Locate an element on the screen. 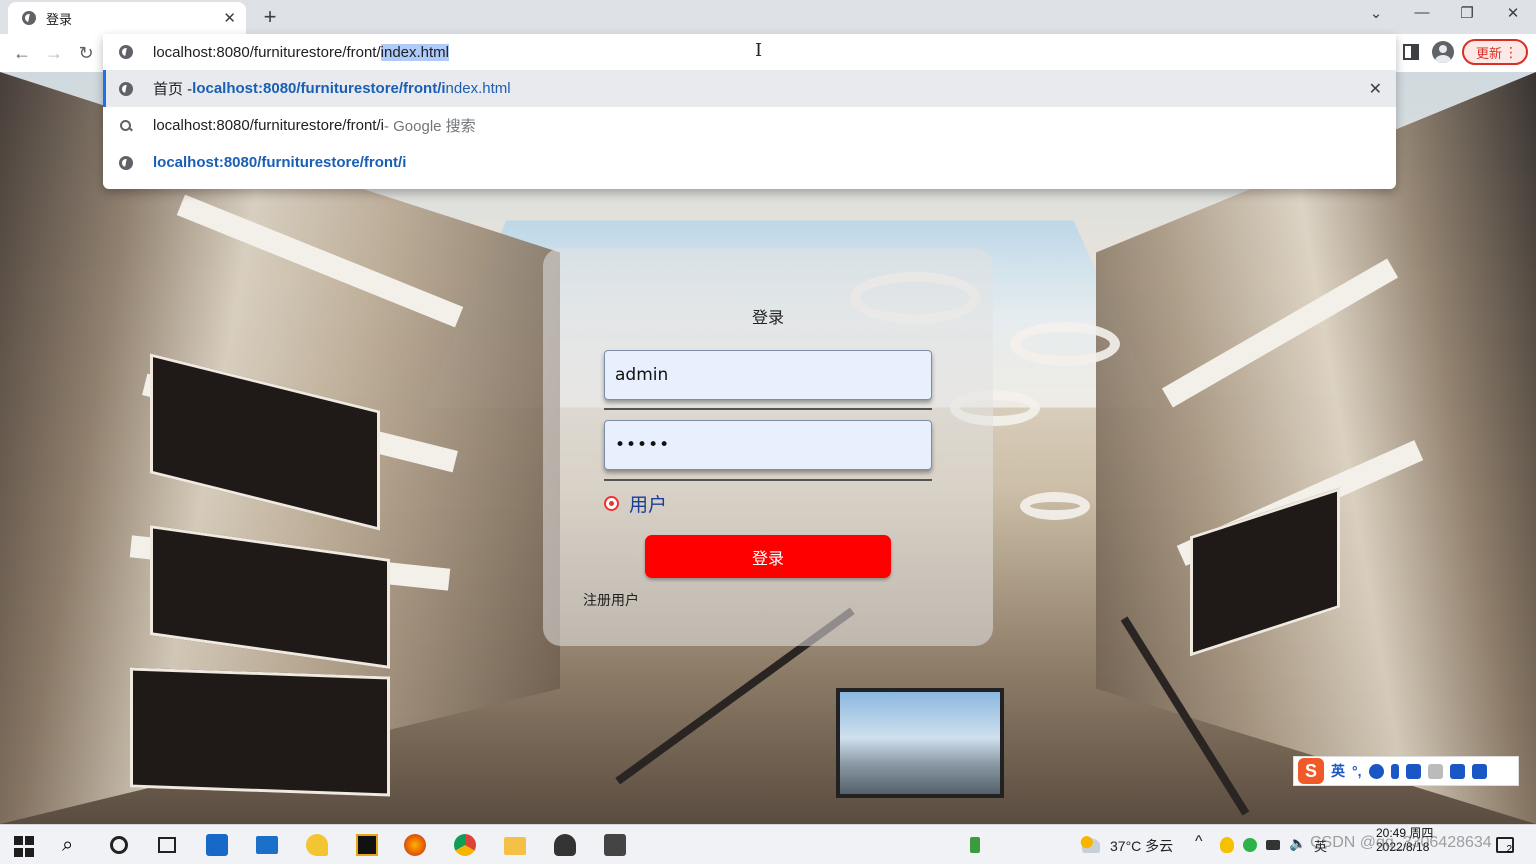 The image size is (1536, 864). role-radio: 用户 is located at coordinates (635, 503).